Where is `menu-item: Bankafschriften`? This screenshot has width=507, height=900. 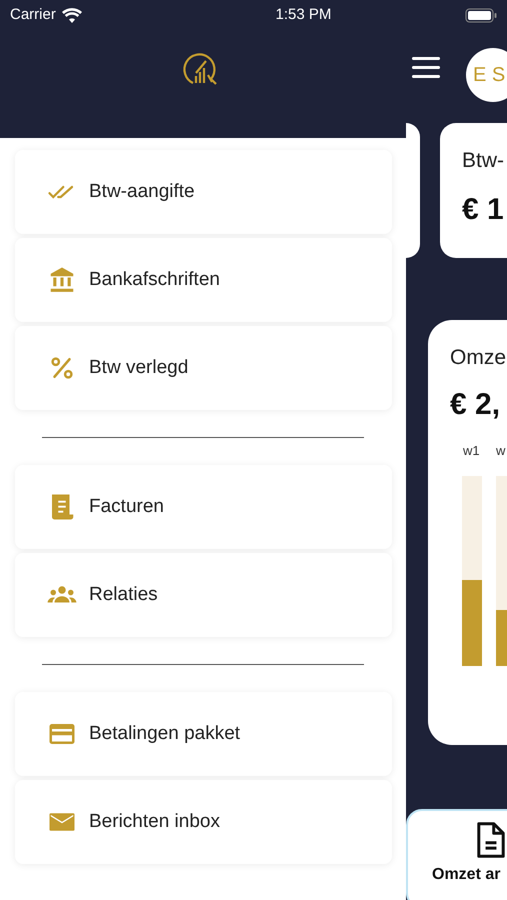 menu-item: Bankafschriften is located at coordinates (203, 280).